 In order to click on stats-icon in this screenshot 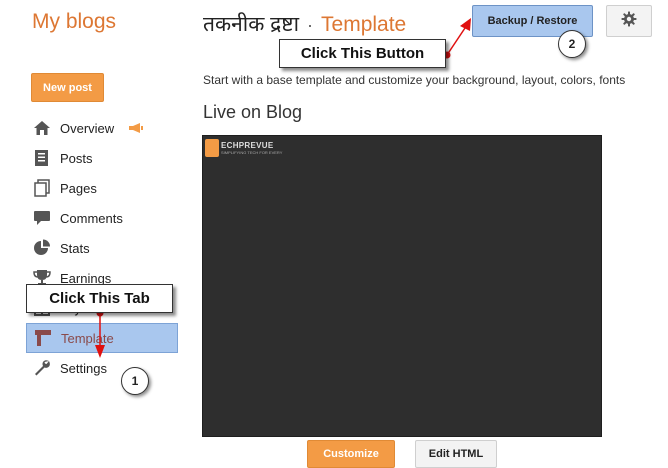, I will do `click(42, 248)`.